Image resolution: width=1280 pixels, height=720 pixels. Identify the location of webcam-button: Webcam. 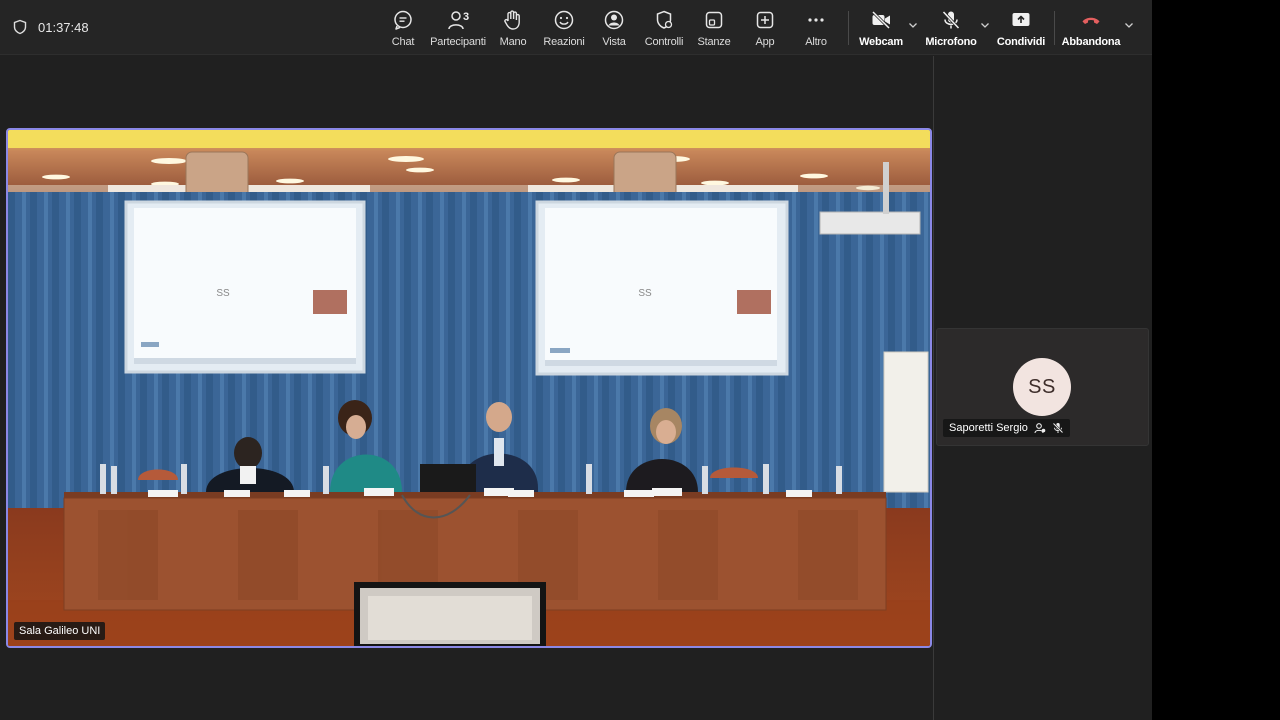
(881, 28).